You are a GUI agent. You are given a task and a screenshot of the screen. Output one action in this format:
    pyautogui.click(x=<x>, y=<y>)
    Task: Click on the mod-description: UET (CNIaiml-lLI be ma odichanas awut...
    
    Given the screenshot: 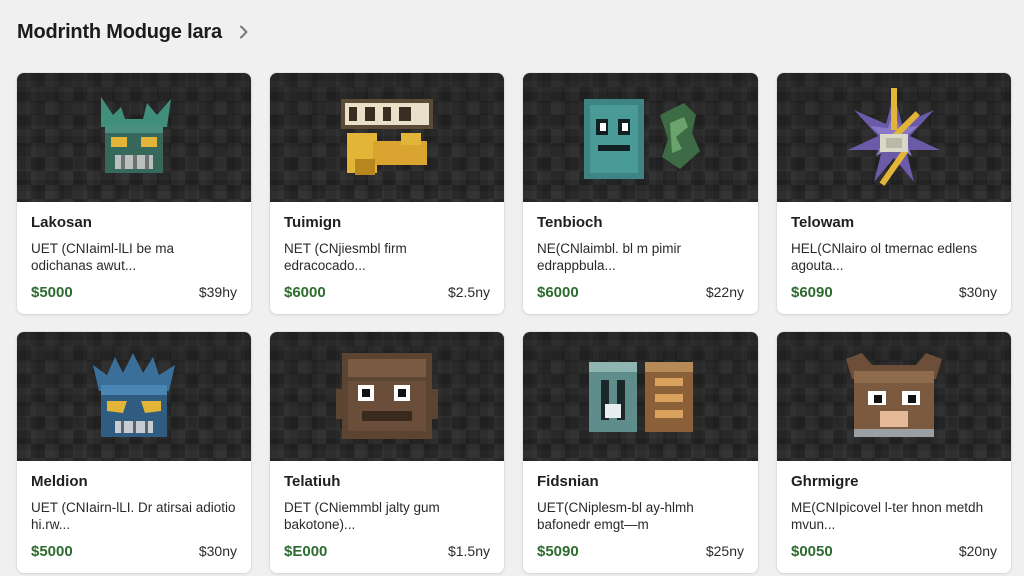 What is the action you would take?
    pyautogui.click(x=103, y=257)
    